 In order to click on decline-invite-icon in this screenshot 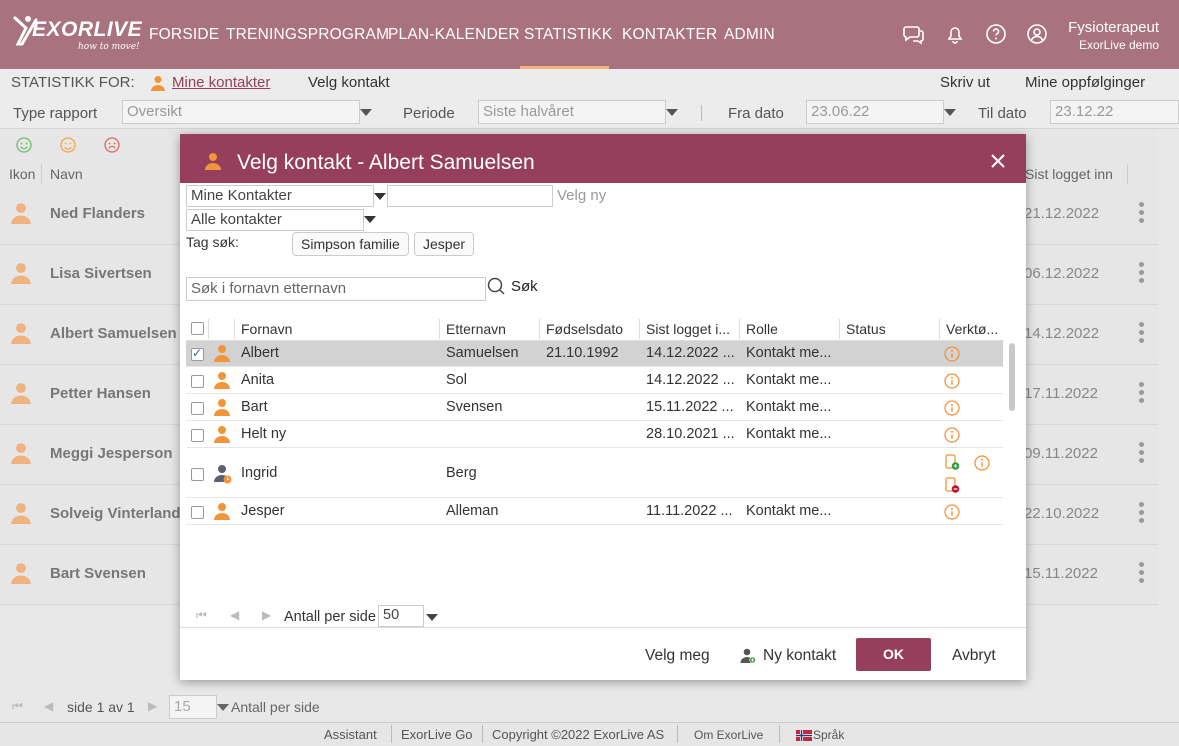, I will do `click(952, 485)`.